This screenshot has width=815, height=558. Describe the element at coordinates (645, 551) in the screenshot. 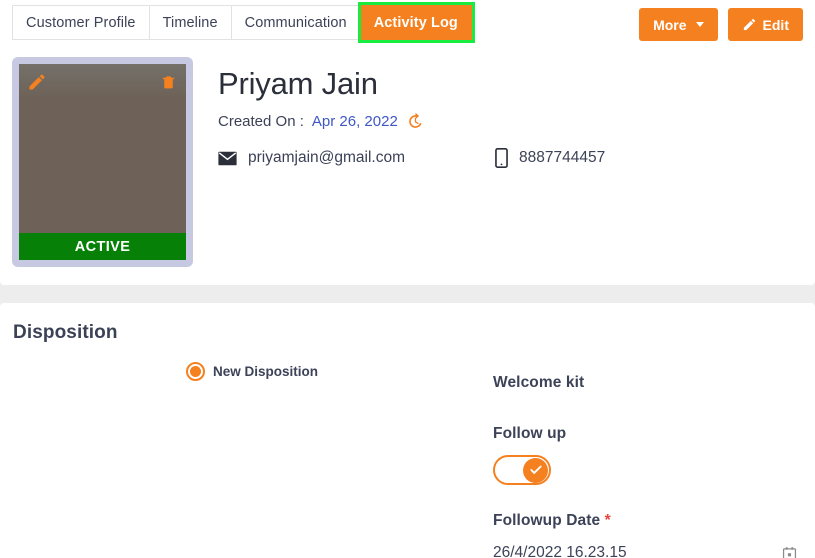

I see `followup-date-field: 26/4/2022 16.23.15` at that location.